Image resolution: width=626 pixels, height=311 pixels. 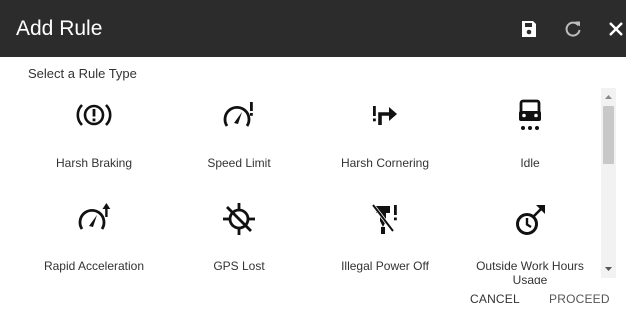 What do you see at coordinates (385, 266) in the screenshot?
I see `rule-label: Illegal Power Off` at bounding box center [385, 266].